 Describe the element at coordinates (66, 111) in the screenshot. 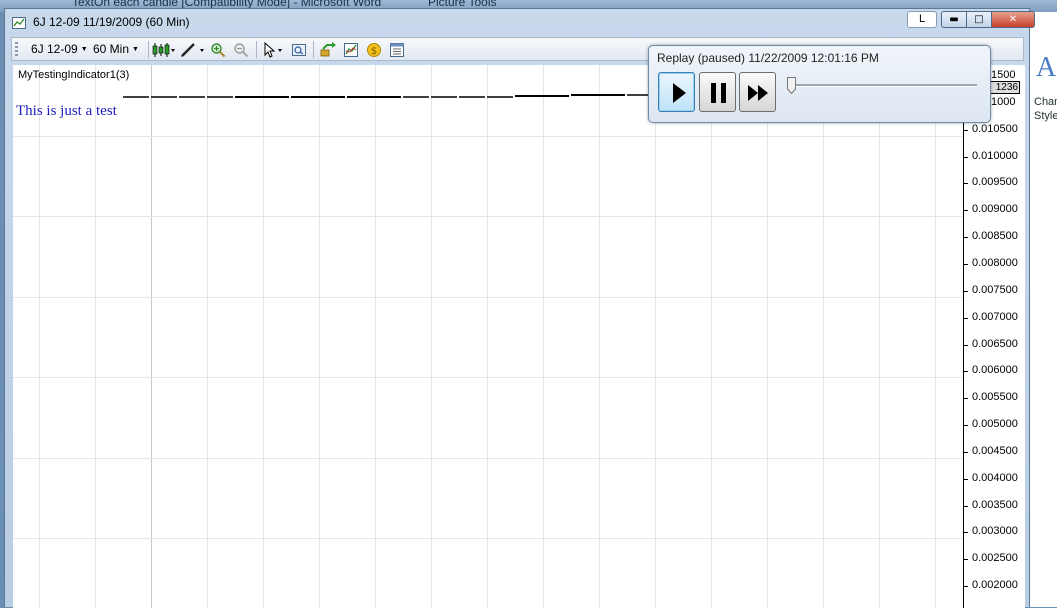

I see `chart-text-annotation: This is just a test` at that location.